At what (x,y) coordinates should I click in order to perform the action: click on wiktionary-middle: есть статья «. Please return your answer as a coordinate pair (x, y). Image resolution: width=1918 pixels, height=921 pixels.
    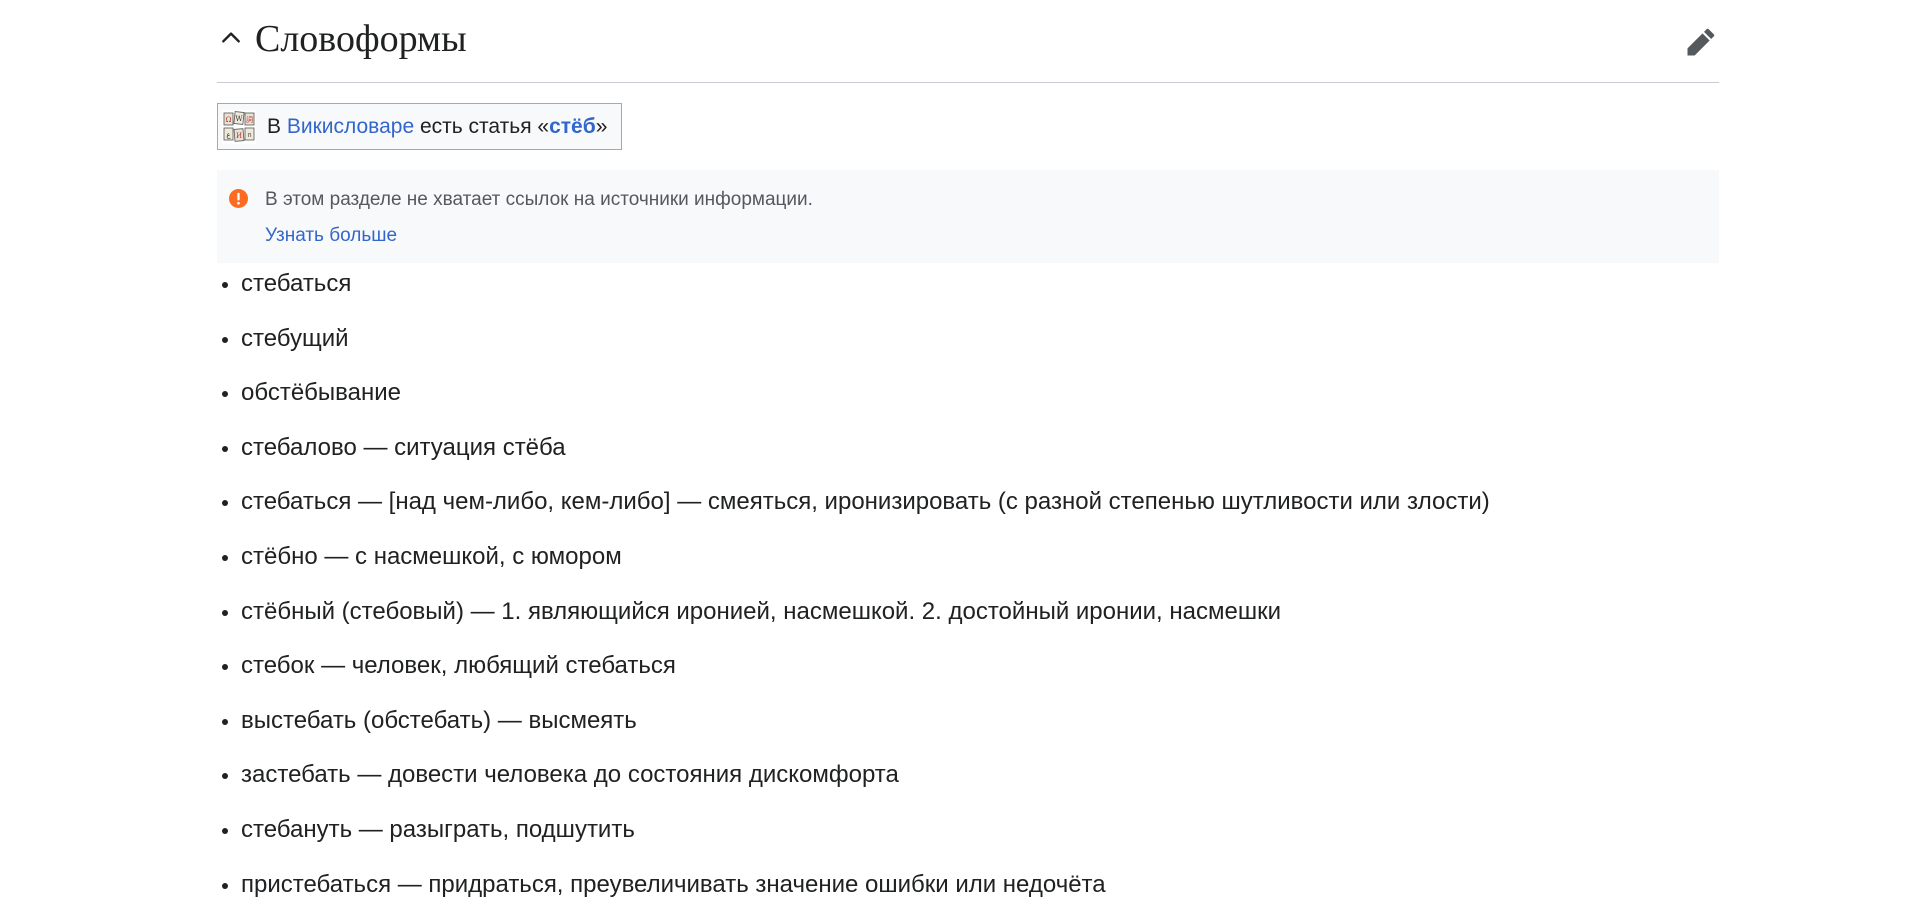
    Looking at the image, I should click on (482, 126).